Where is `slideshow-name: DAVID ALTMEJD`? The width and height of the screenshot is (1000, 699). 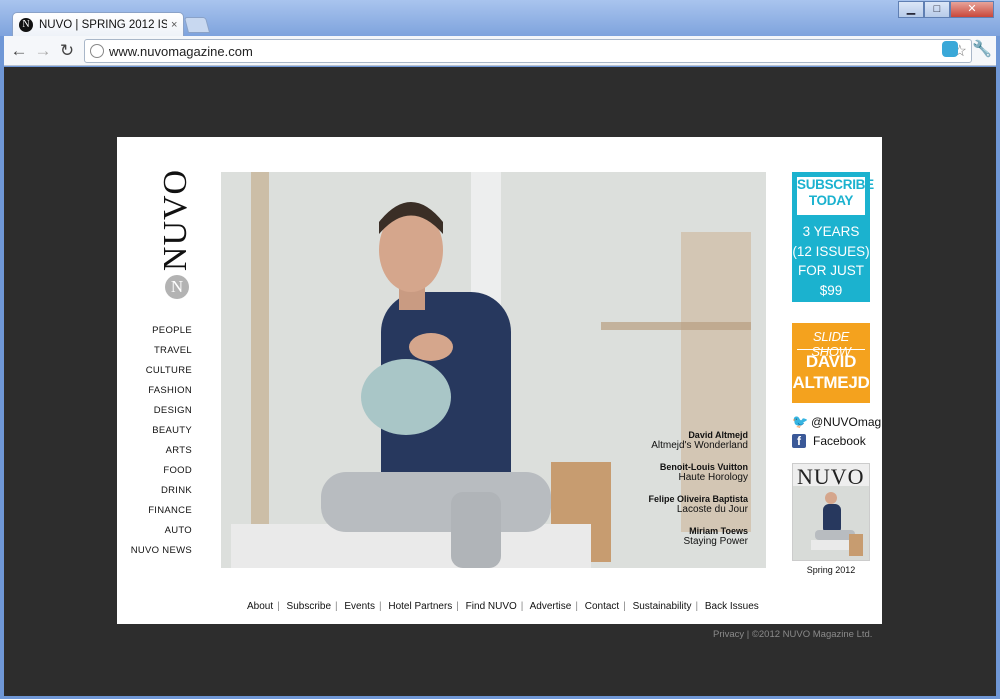
slideshow-name: DAVID ALTMEJD is located at coordinates (831, 372).